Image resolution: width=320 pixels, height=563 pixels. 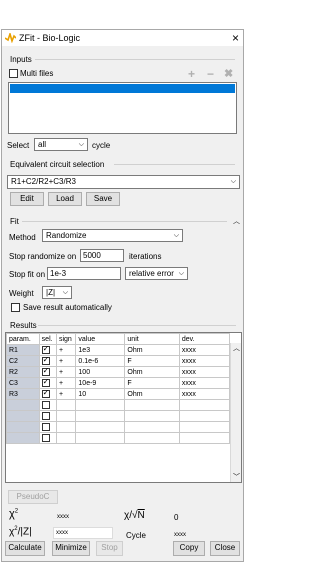 I want to click on cycle-label: cycle, so click(x=101, y=145).